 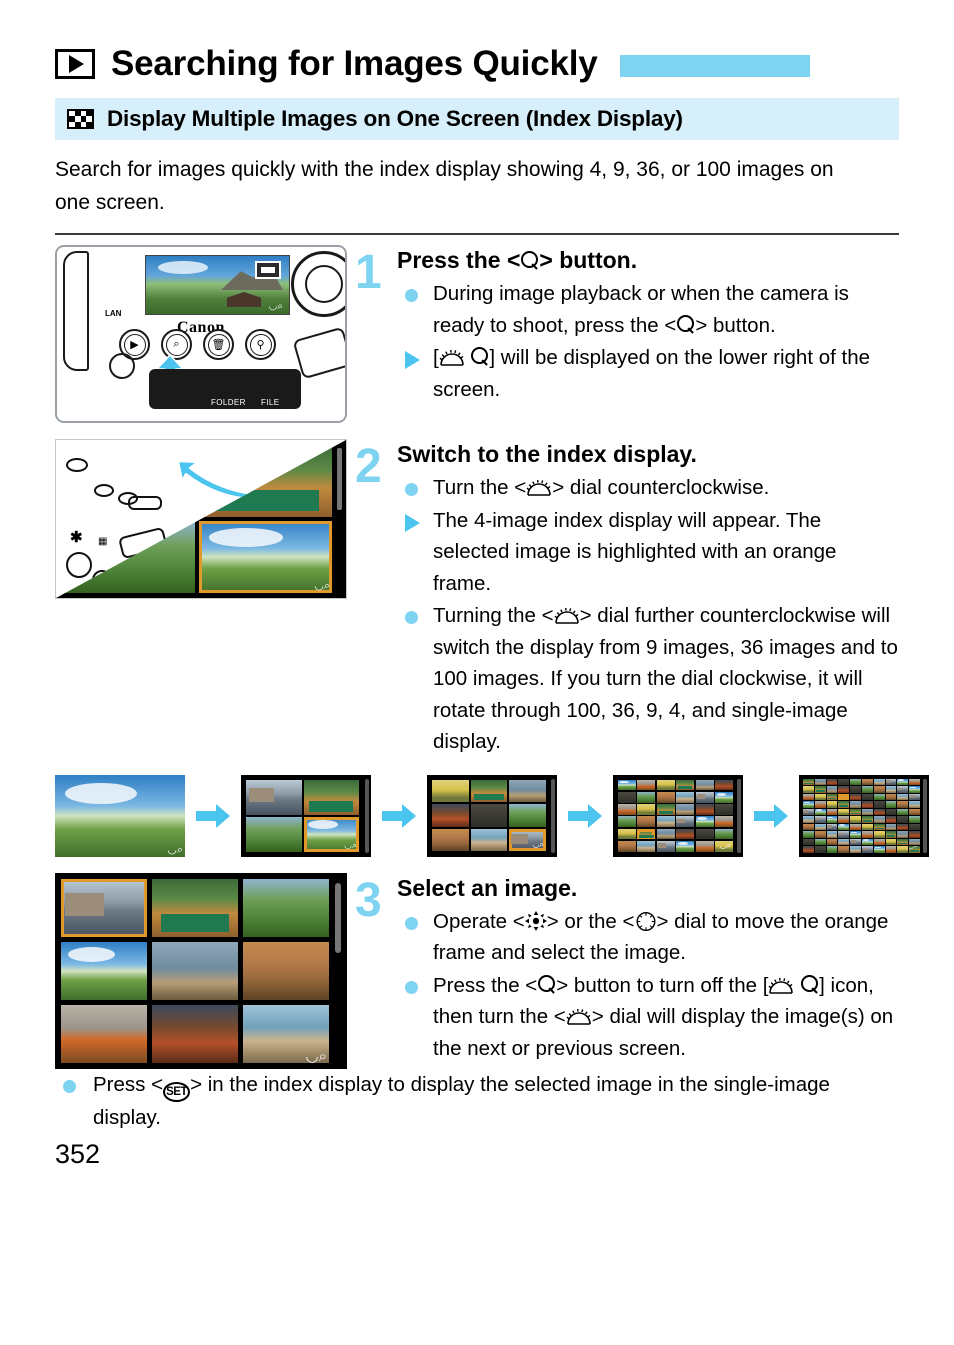 I want to click on step-2-title: Switch to the index display., so click(x=547, y=454).